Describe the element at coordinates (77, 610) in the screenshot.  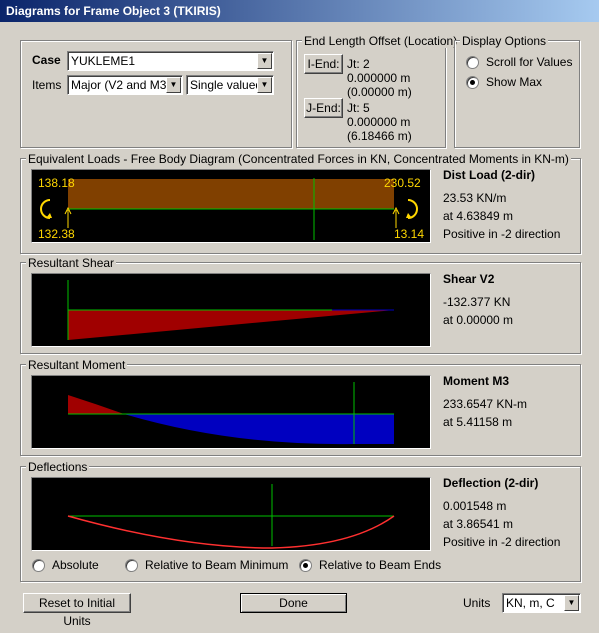
I see `reset-units-button: Reset to Initial Units` at that location.